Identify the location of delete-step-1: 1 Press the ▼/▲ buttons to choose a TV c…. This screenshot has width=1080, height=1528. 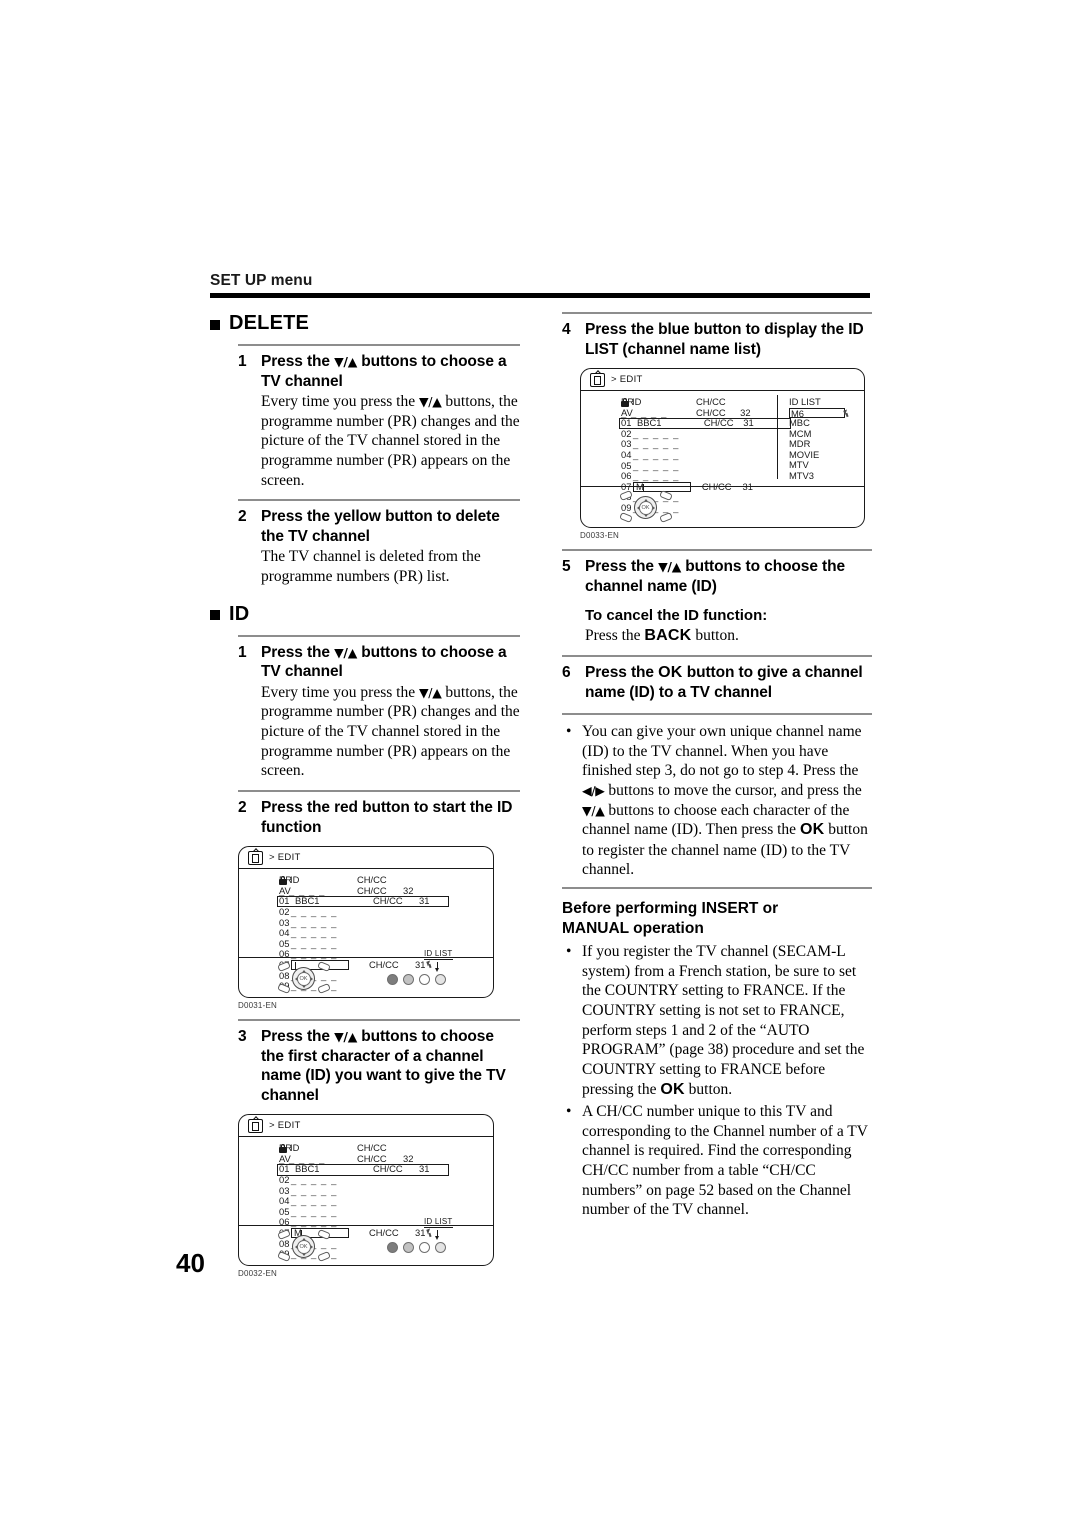
(379, 417).